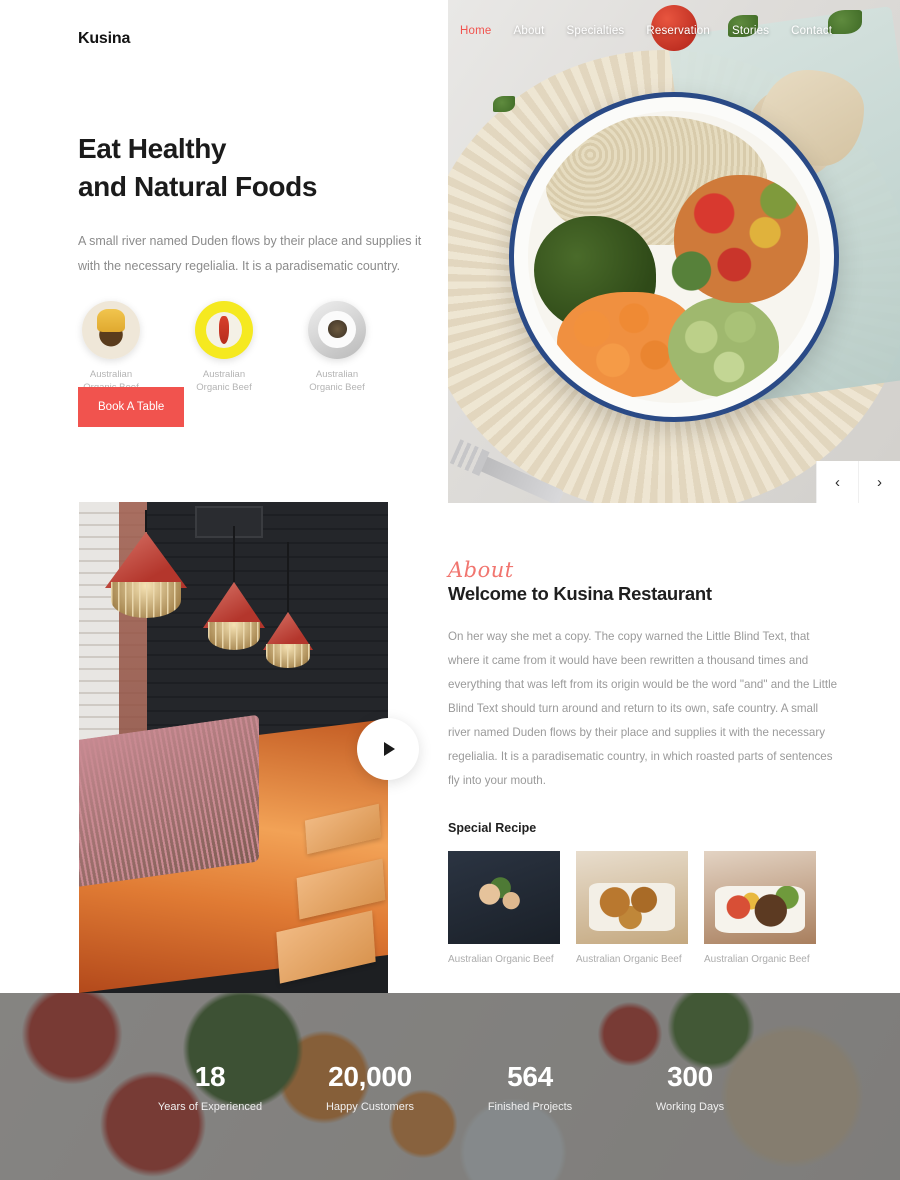 The image size is (900, 1180). Describe the element at coordinates (152, 148) in the screenshot. I see `hero-heading-line-1: Eat Healthy` at that location.